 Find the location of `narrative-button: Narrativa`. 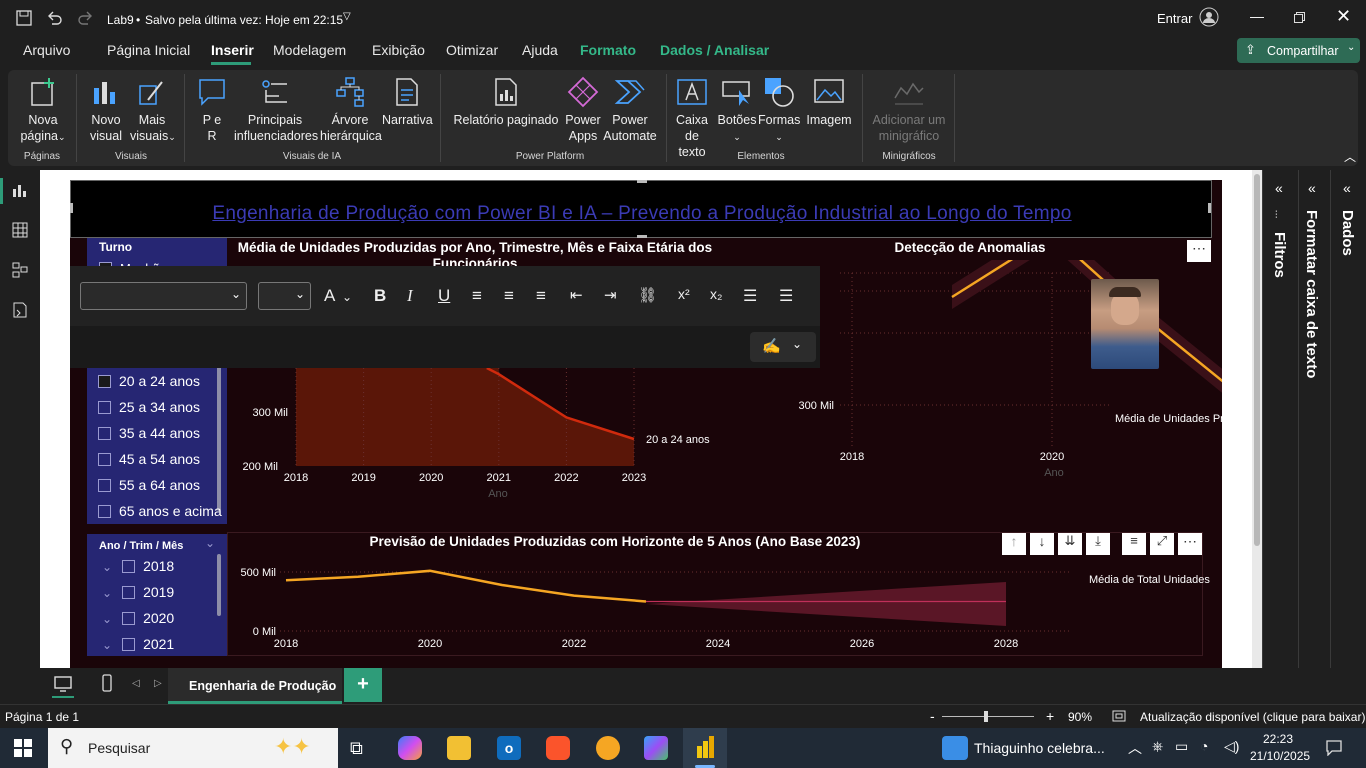

narrative-button: Narrativa is located at coordinates (407, 102).